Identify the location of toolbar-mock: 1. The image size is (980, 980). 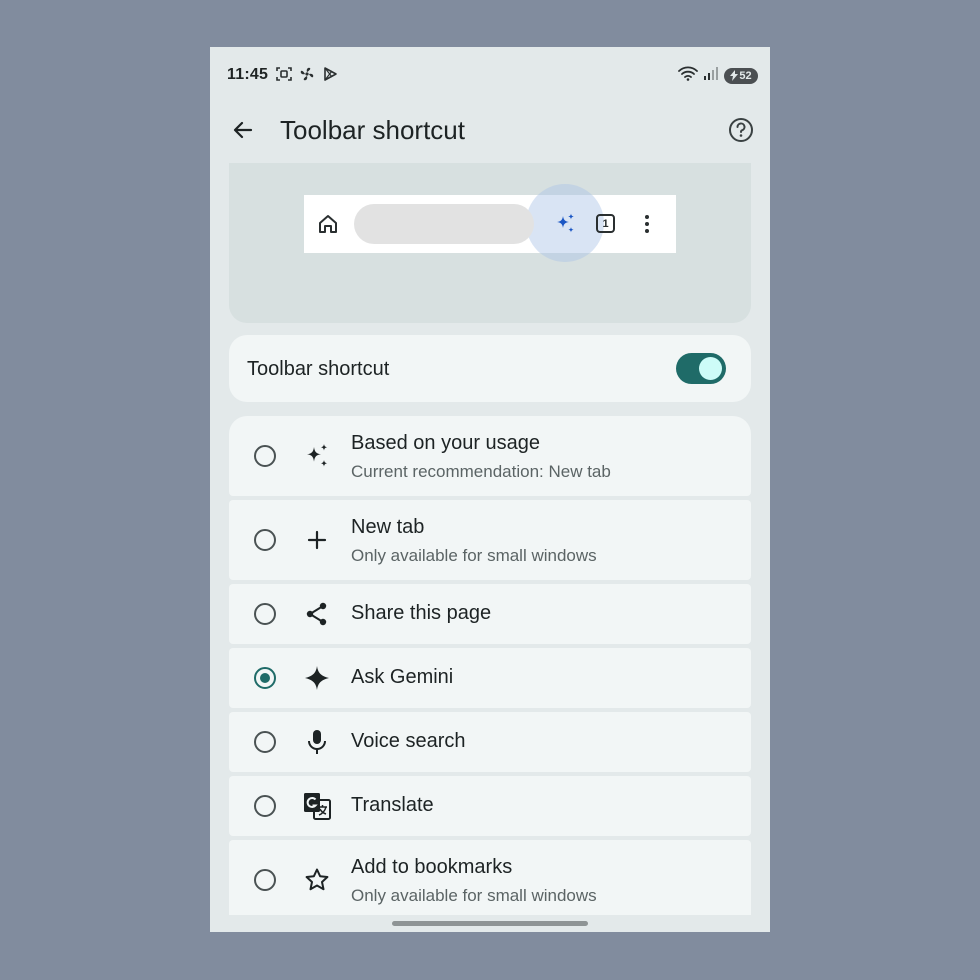
(490, 223).